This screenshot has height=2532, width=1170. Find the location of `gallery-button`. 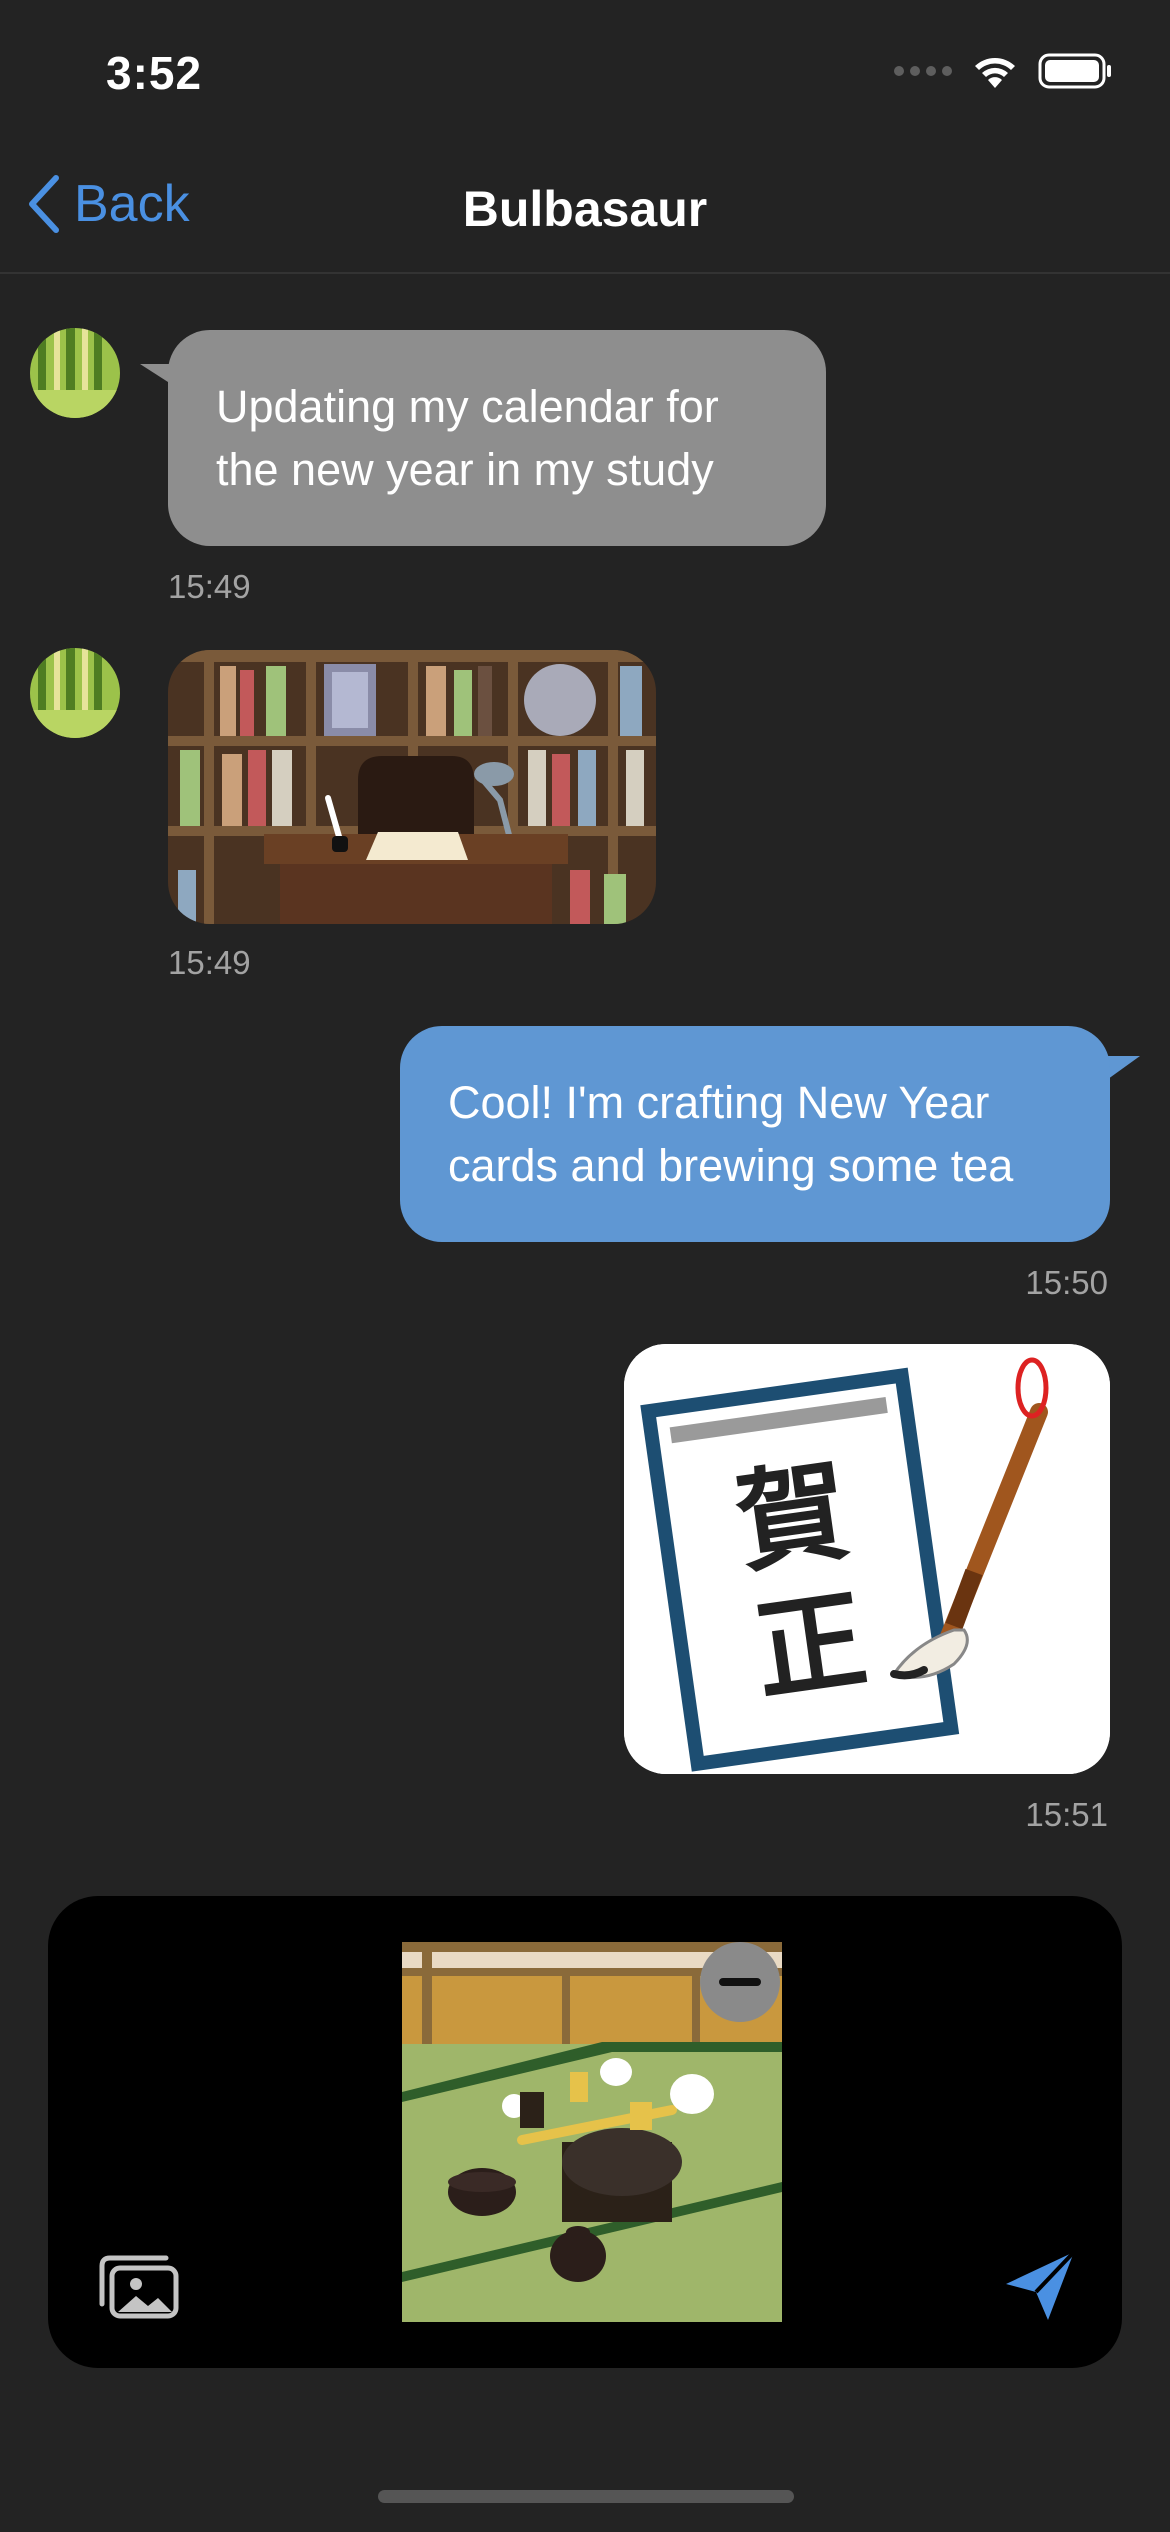

gallery-button is located at coordinates (139, 2289).